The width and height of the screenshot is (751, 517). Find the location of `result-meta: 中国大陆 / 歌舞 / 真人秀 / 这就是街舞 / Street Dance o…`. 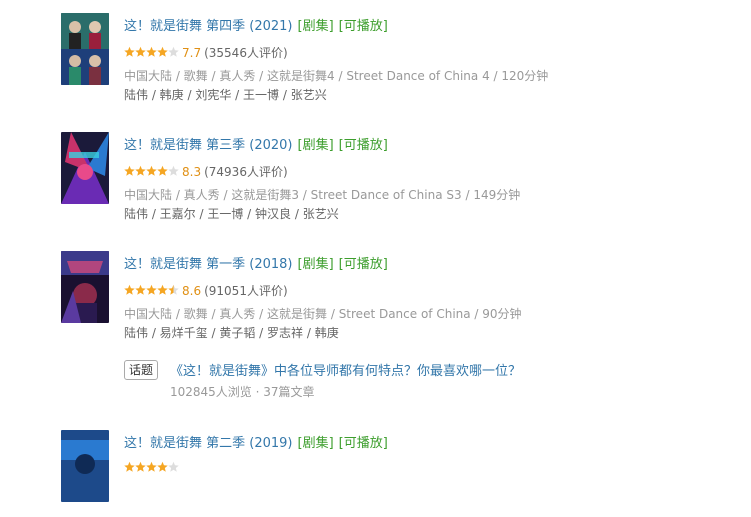

result-meta: 中国大陆 / 歌舞 / 真人秀 / 这就是街舞 / Street Dance o… is located at coordinates (323, 314).